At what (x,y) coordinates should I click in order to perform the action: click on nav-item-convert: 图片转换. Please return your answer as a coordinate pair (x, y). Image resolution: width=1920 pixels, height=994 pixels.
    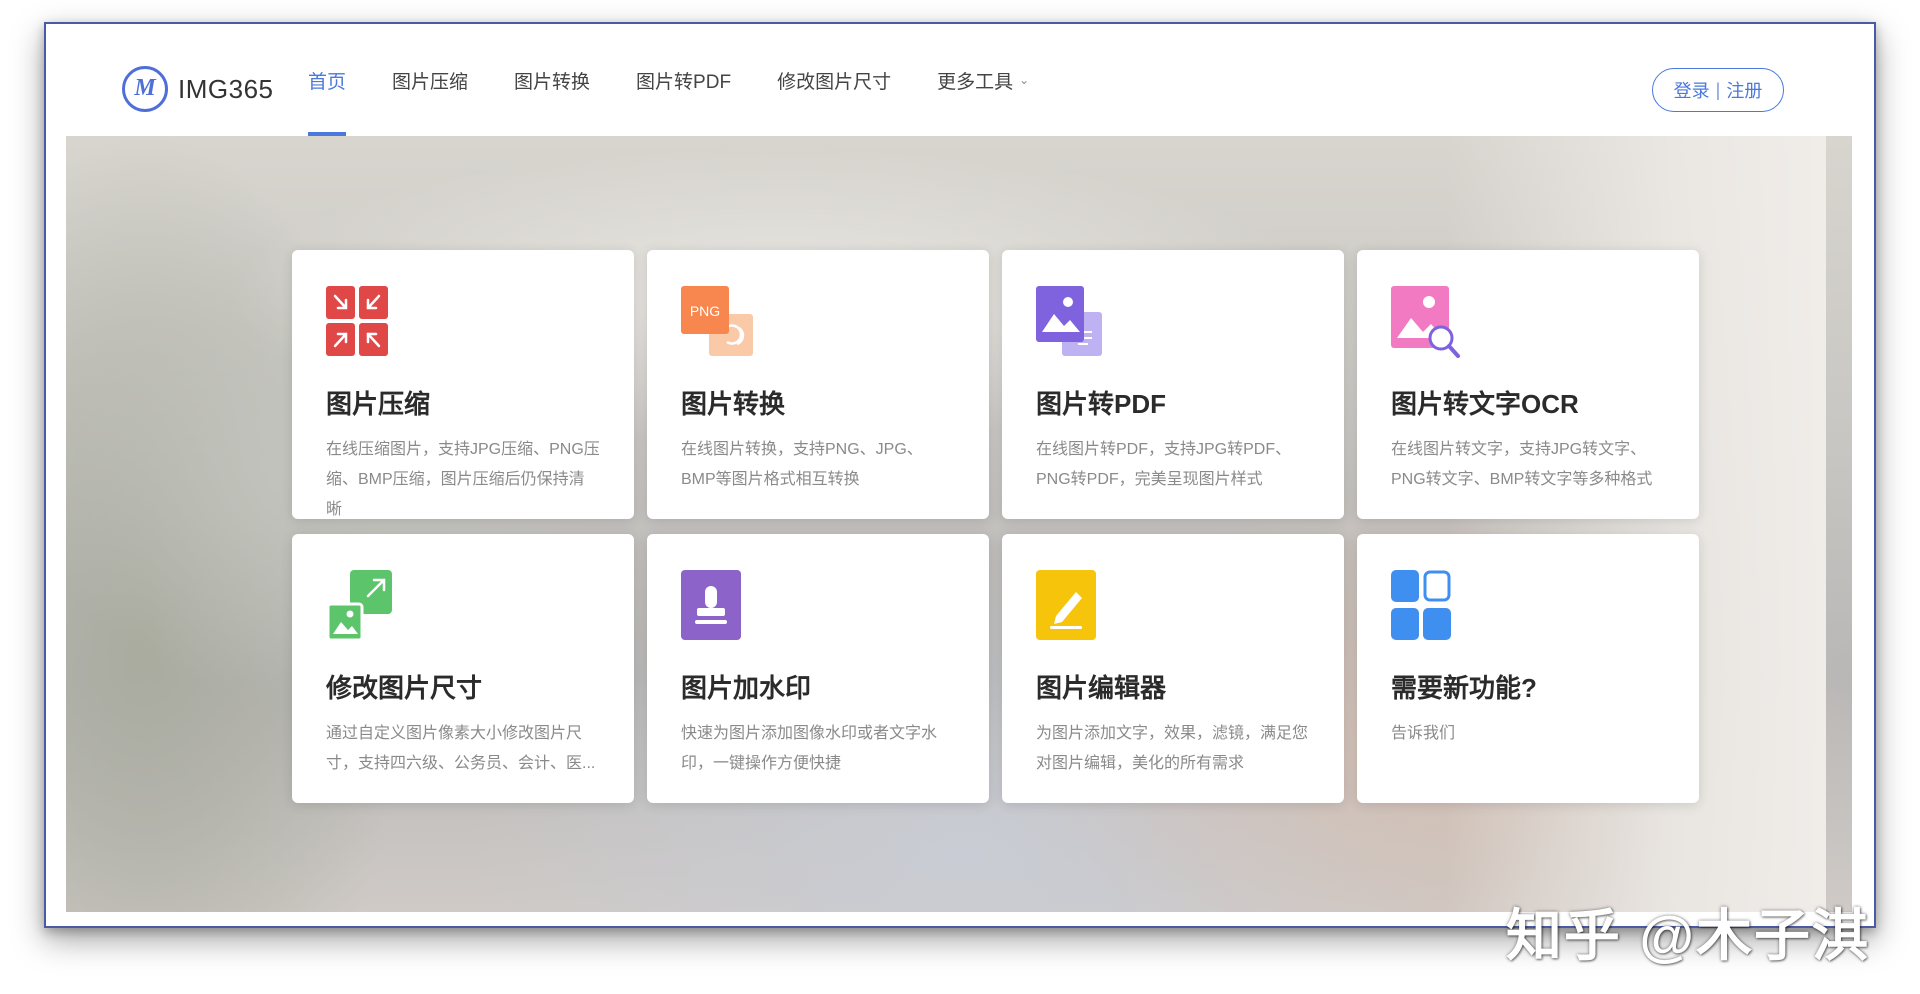
    Looking at the image, I should click on (552, 80).